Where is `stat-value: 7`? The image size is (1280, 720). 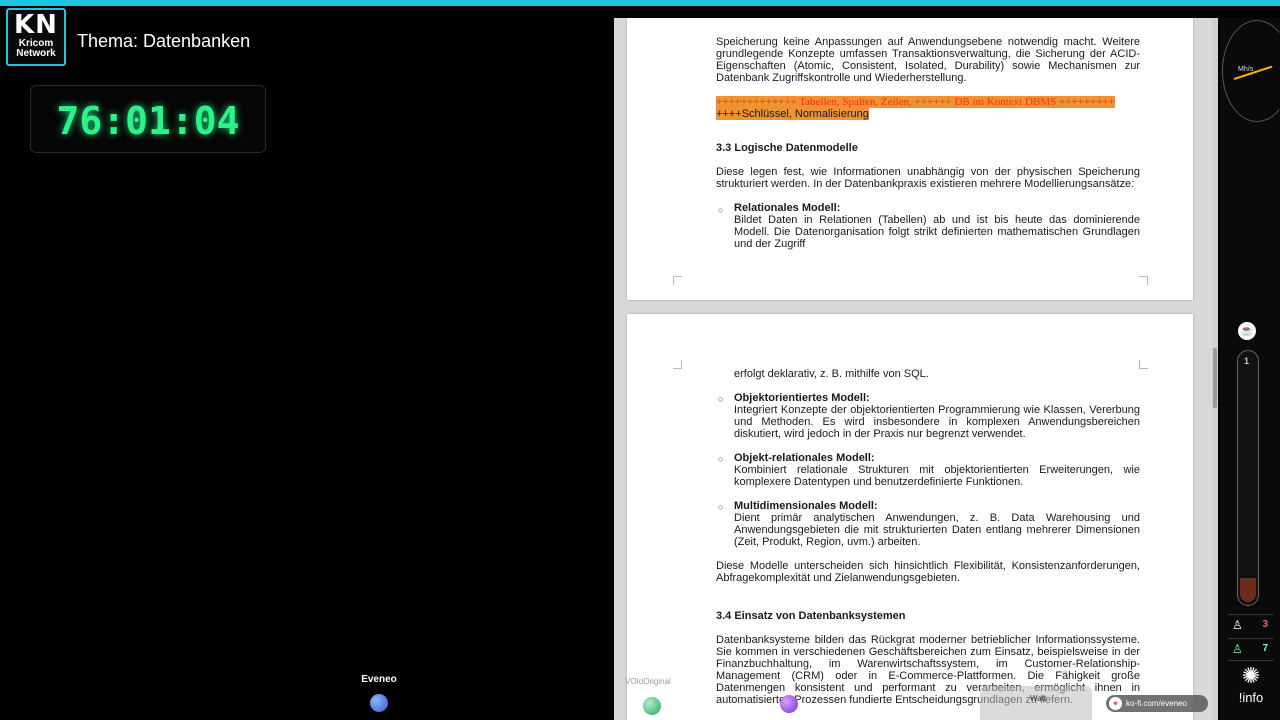 stat-value: 7 is located at coordinates (1265, 648).